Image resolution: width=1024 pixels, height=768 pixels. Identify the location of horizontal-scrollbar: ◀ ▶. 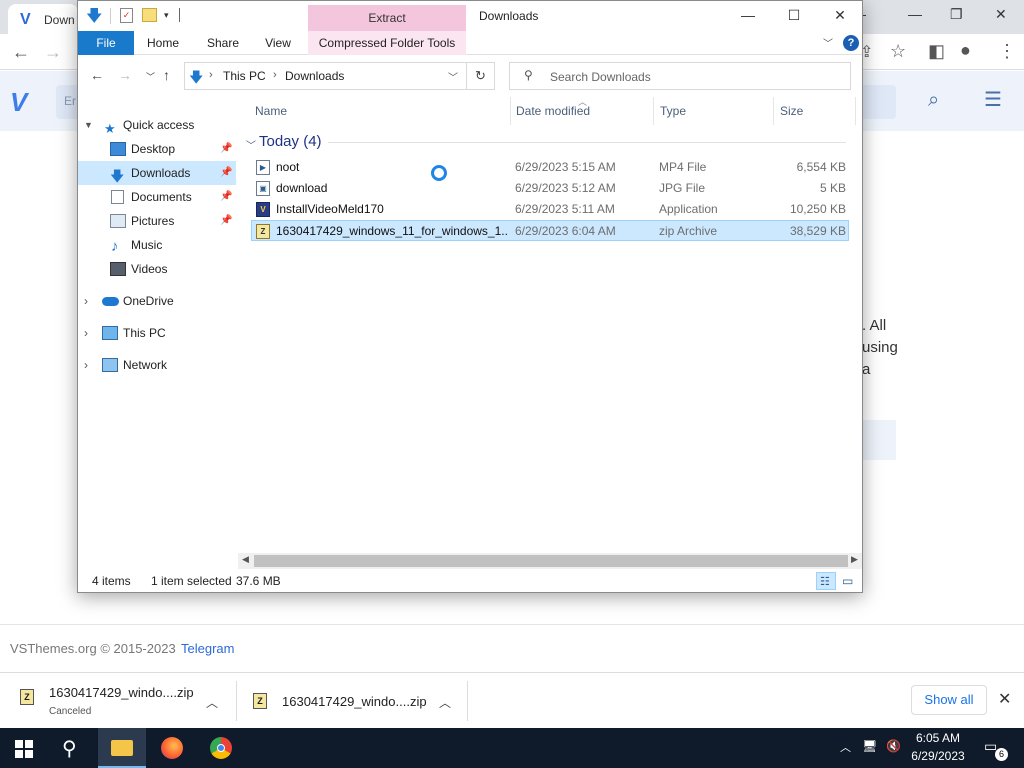
(550, 561).